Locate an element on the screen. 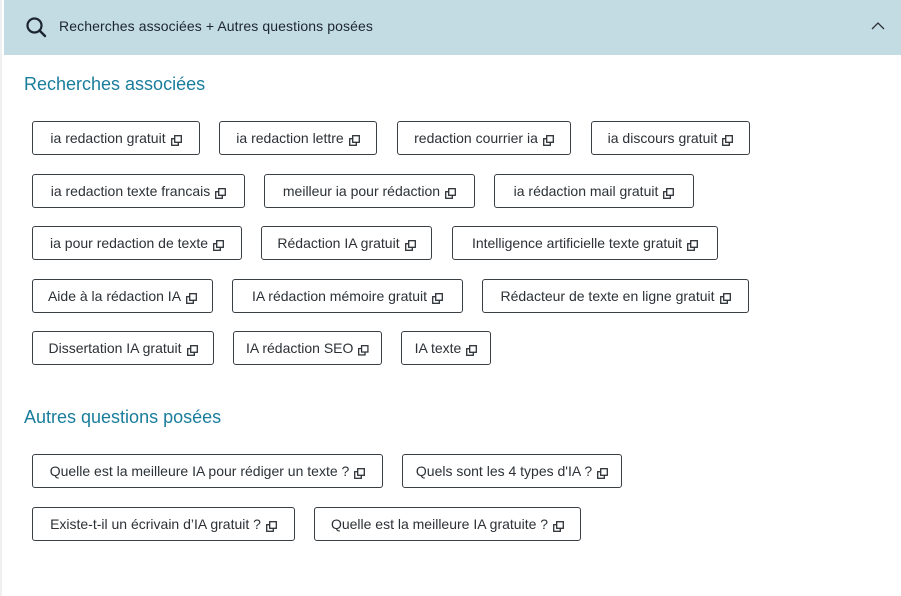 The image size is (901, 596). question-chip-label: Quels sont les 4 types d'IA ? is located at coordinates (504, 471).